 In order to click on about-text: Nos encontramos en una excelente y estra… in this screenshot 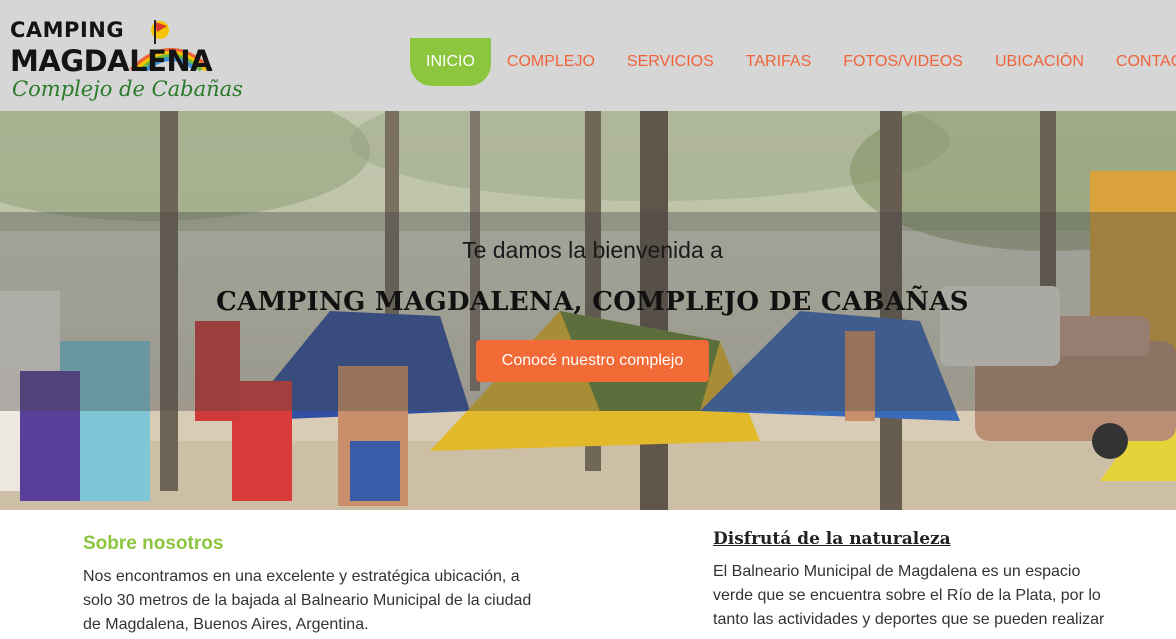, I will do `click(307, 600)`.